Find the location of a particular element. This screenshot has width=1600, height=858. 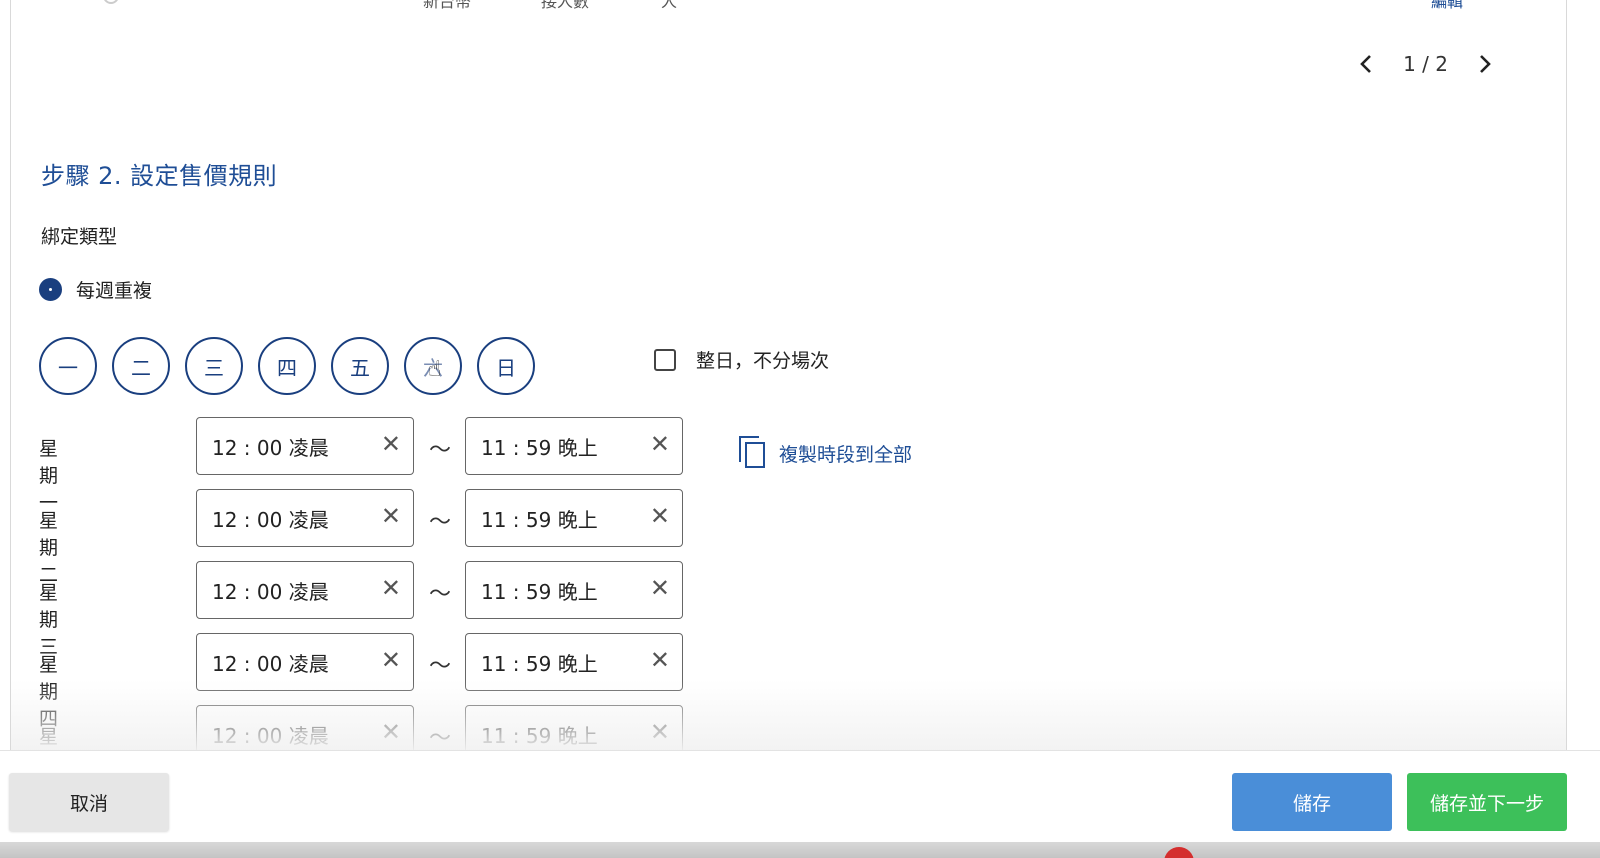

binding-type-label: 綁定類型 is located at coordinates (79, 237).